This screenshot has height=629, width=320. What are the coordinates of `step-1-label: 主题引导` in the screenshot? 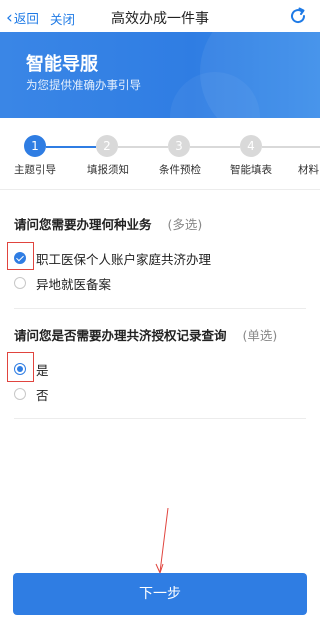 It's located at (35, 170).